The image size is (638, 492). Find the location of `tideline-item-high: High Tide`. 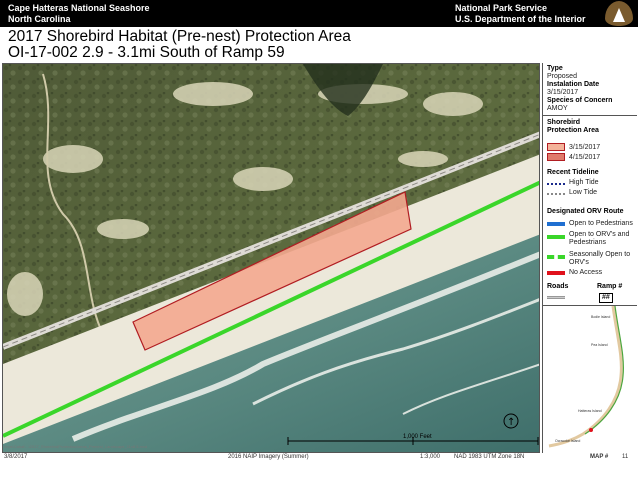

tideline-item-high: High Tide is located at coordinates (584, 182).